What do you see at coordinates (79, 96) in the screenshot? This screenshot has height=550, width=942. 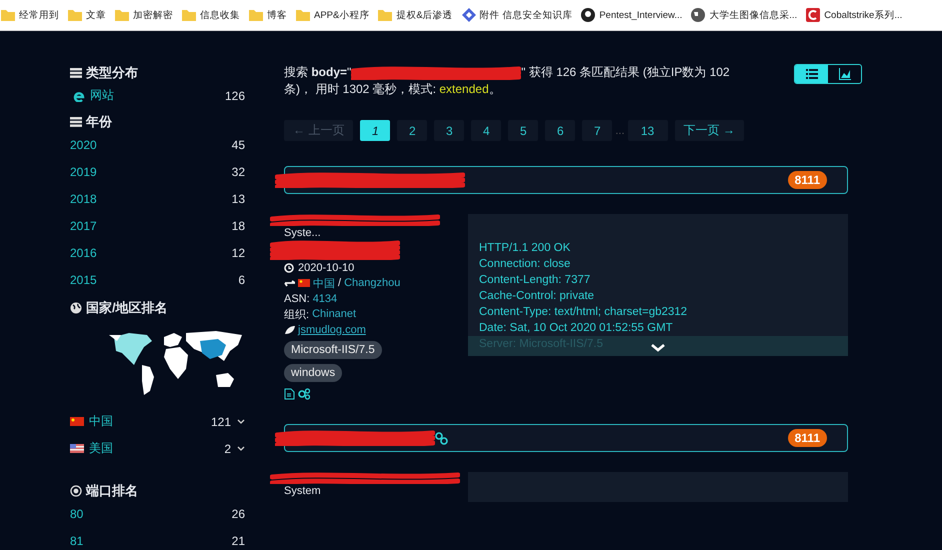 I see `e-logo-icon` at bounding box center [79, 96].